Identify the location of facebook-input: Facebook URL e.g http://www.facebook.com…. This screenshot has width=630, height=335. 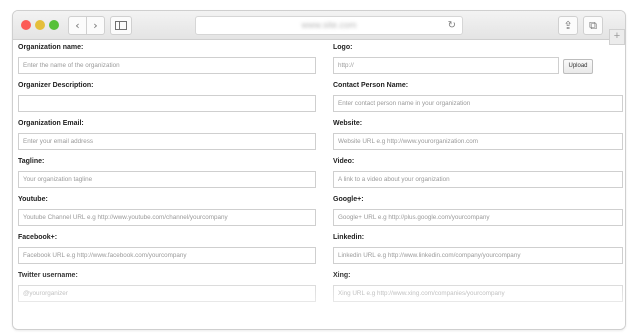
(167, 255).